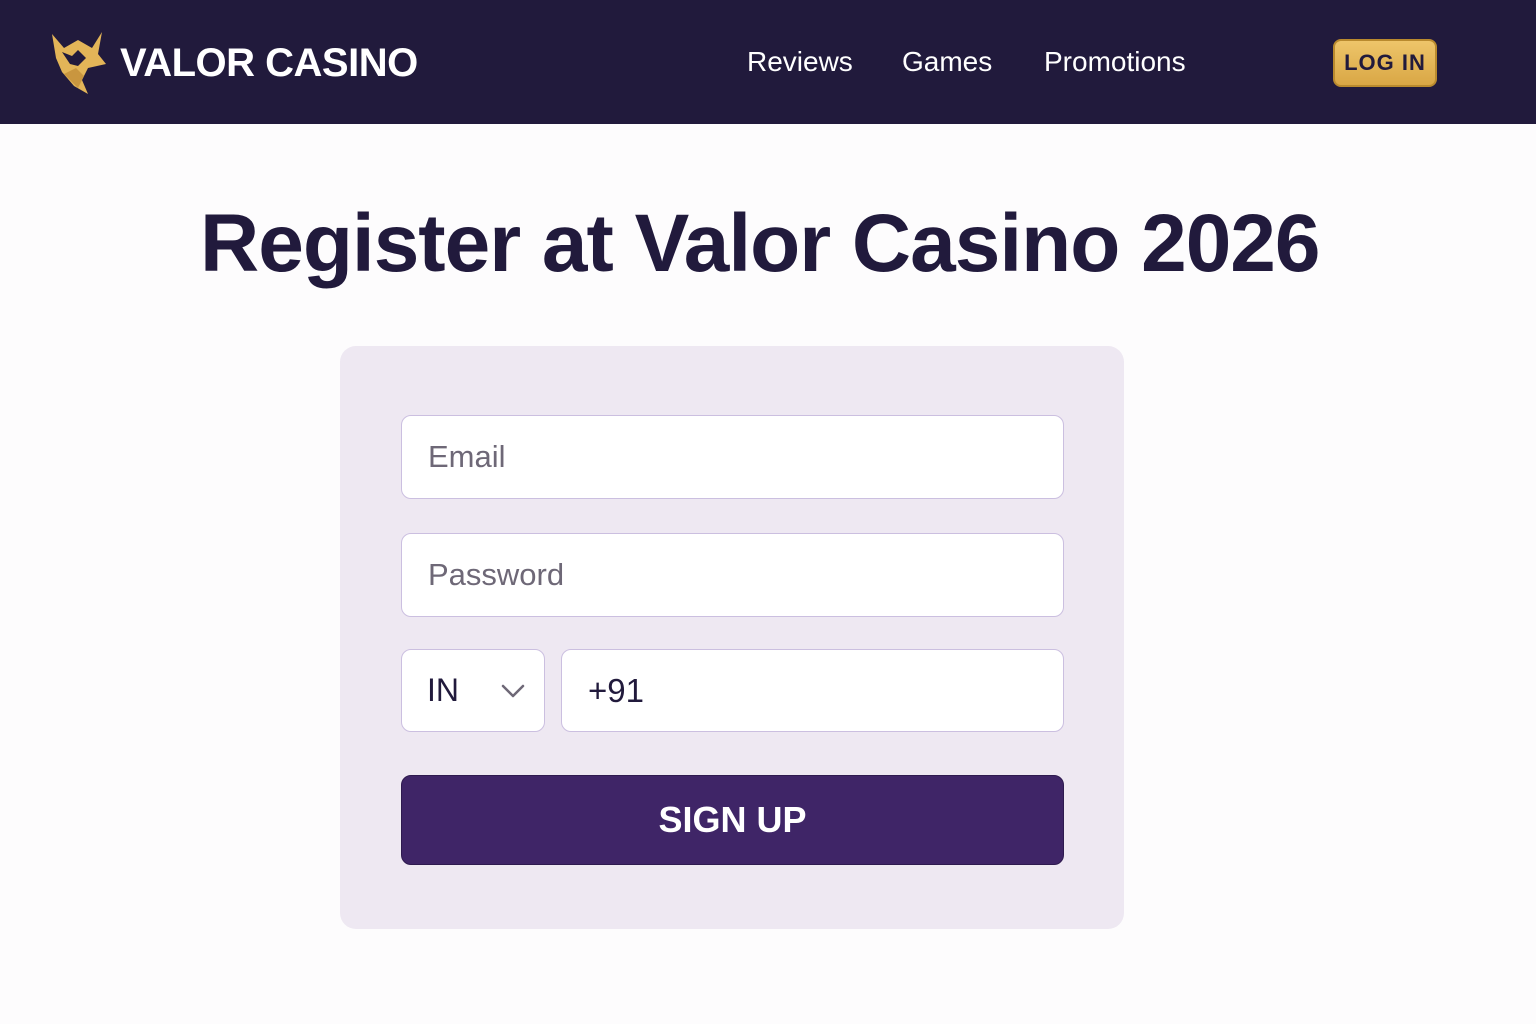 The image size is (1536, 1024). I want to click on phone-number-field, so click(812, 690).